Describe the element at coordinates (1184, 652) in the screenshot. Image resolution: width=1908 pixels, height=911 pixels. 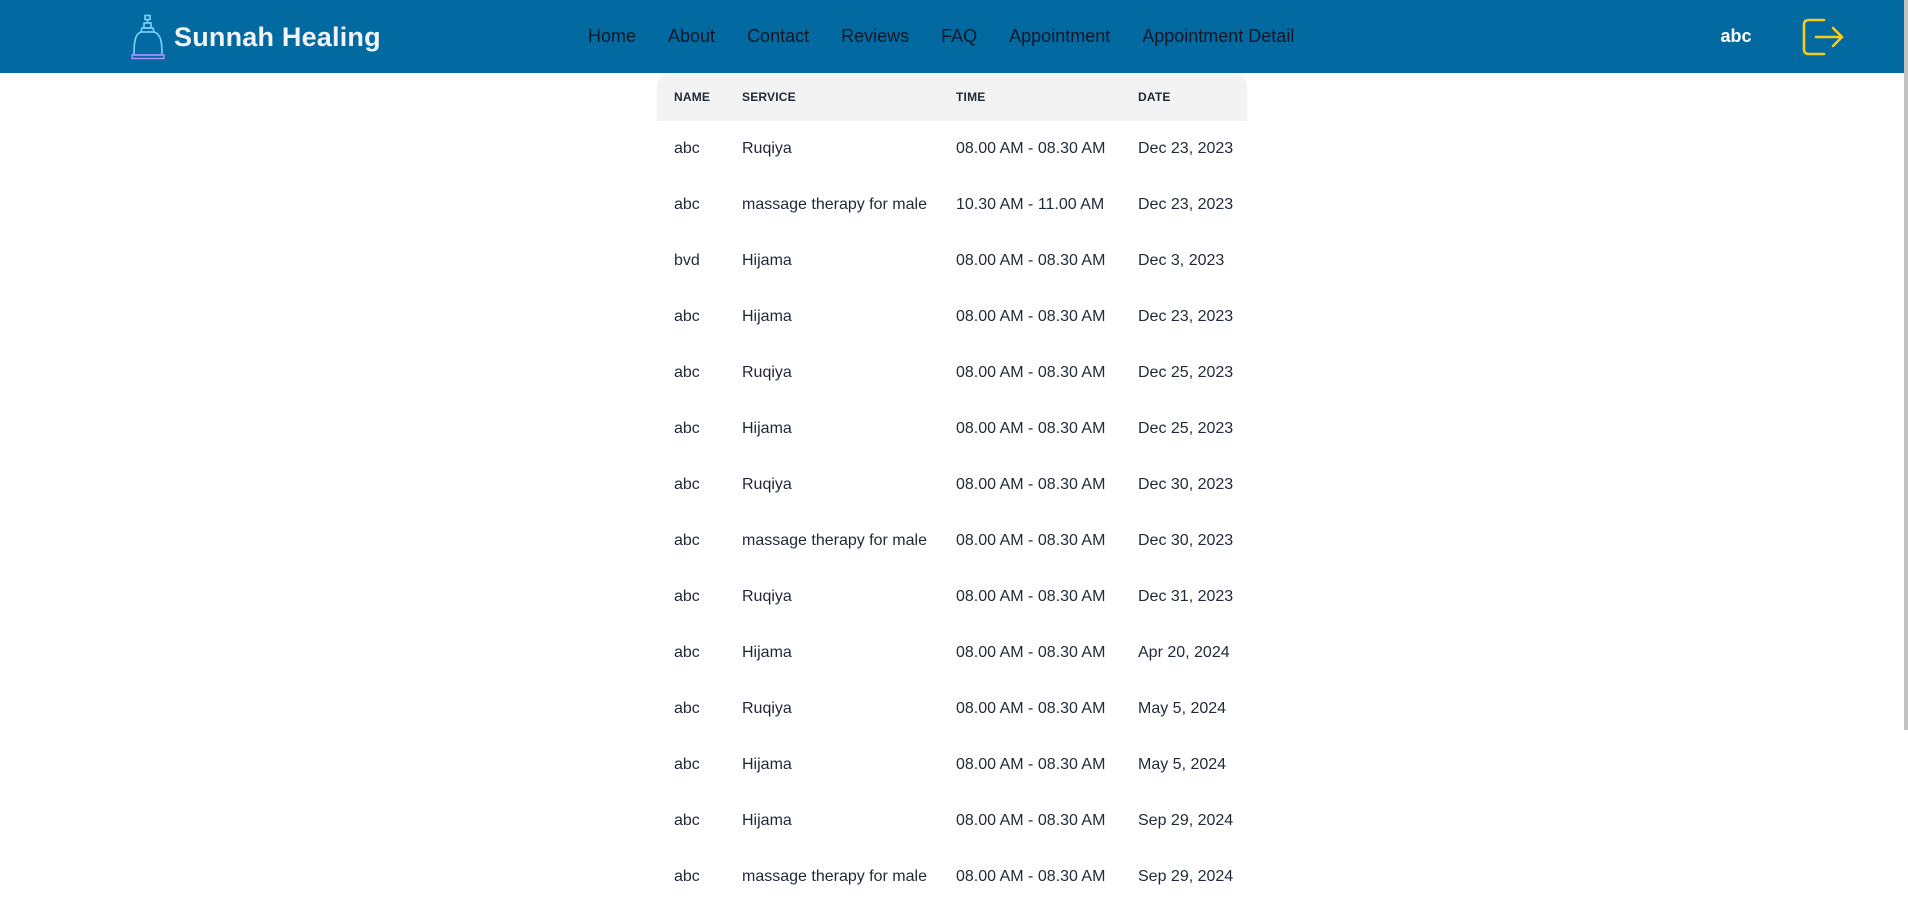
I see `cell-date: Apr 20, 2024` at that location.